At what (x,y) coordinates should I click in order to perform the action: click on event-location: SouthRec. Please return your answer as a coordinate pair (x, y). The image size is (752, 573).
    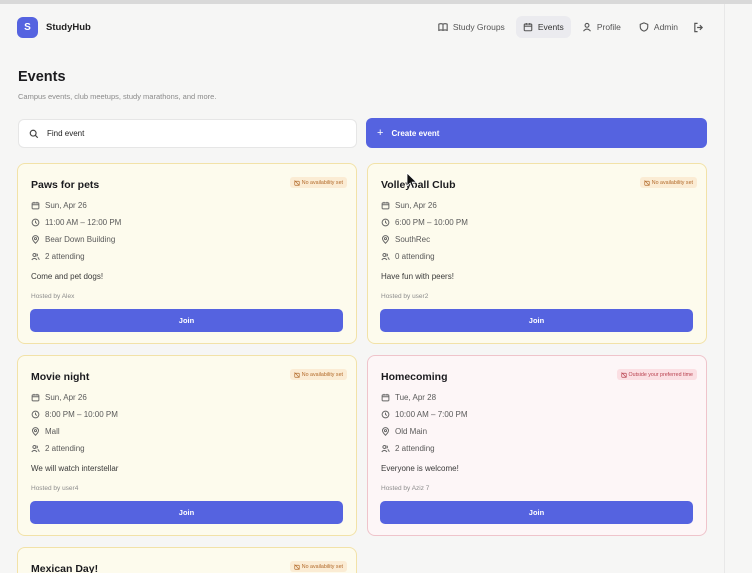
    Looking at the image, I should click on (405, 239).